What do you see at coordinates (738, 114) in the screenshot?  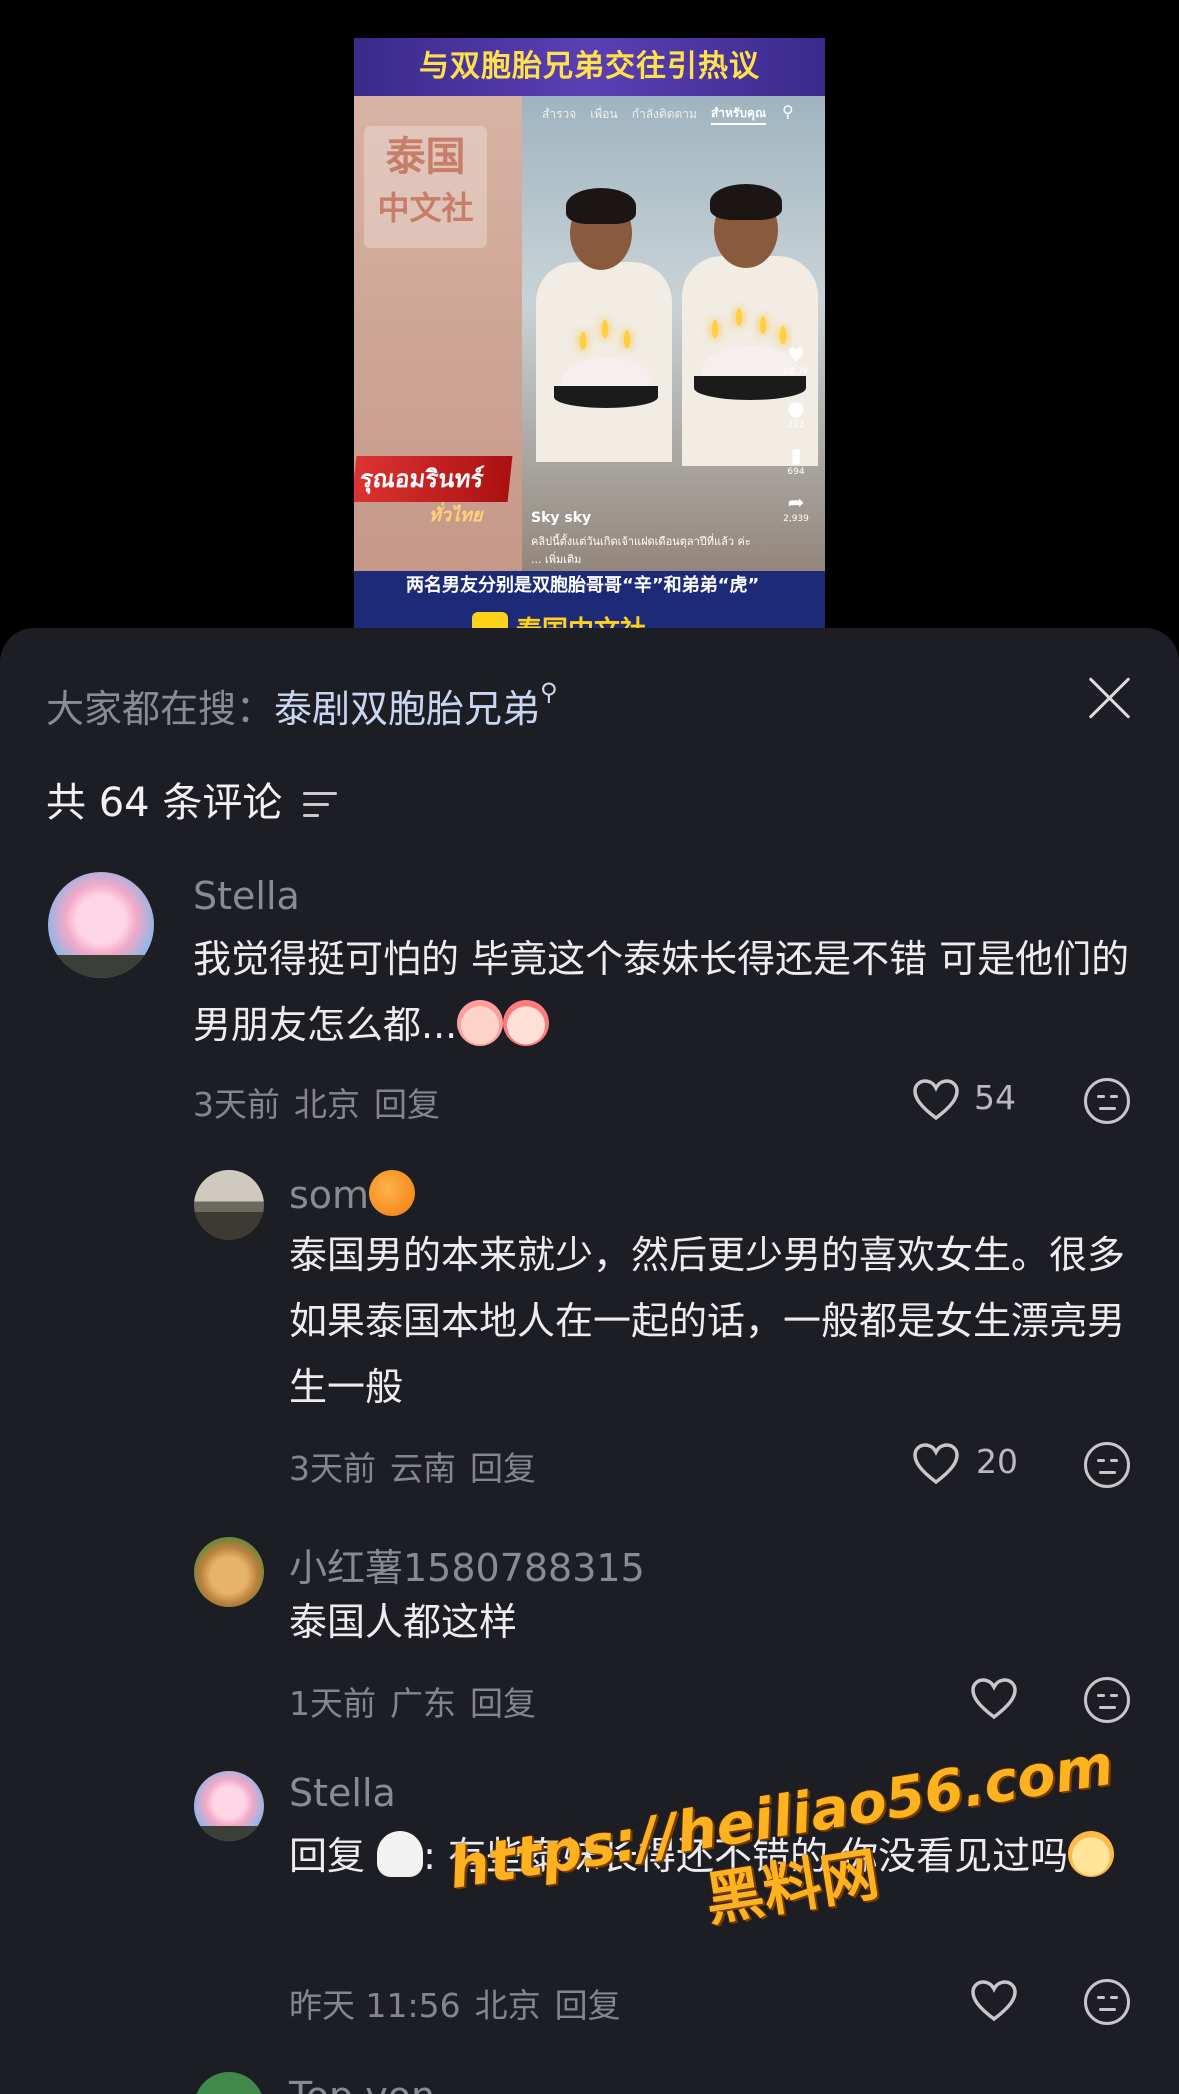 I see `tab-for-you: สำหรับคุณ` at bounding box center [738, 114].